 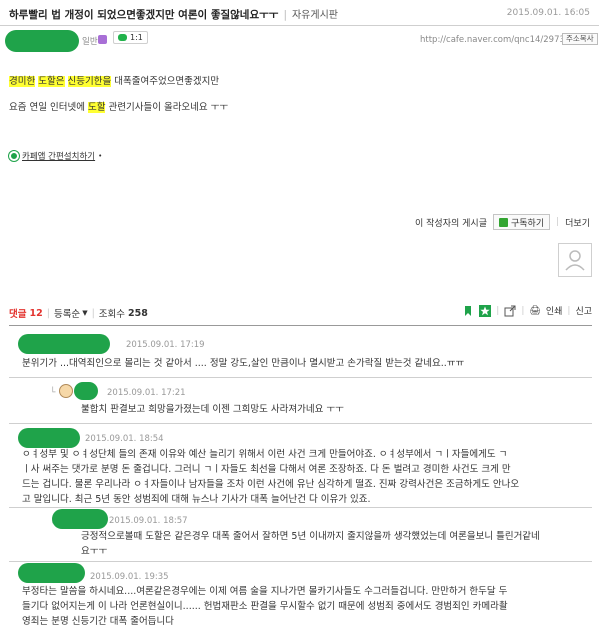 What do you see at coordinates (167, 107) in the screenshot?
I see `line2-rest: 관련기사들이 올라오네요 ㅜㅜ` at bounding box center [167, 107].